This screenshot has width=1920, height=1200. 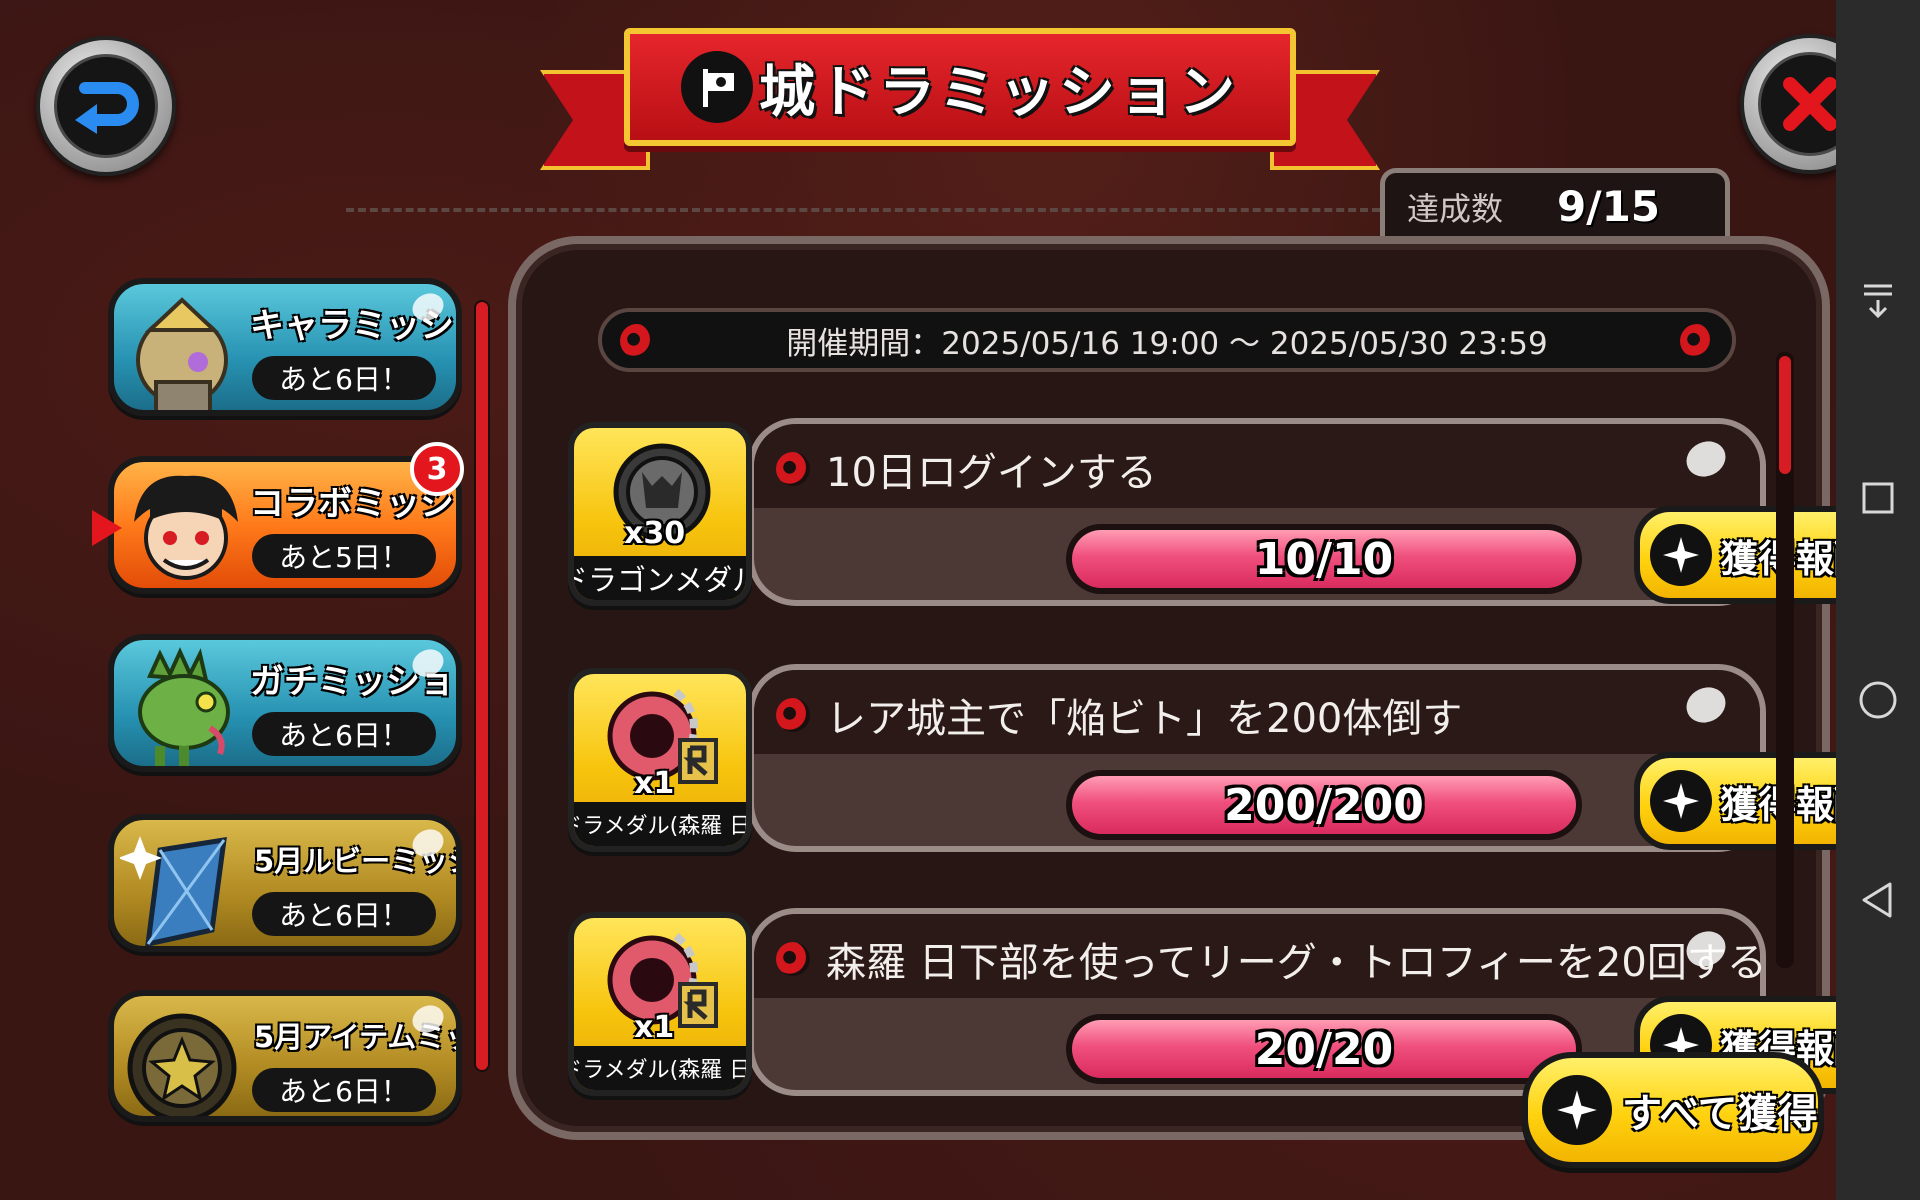 What do you see at coordinates (1878, 600) in the screenshot?
I see `system-nav-bar` at bounding box center [1878, 600].